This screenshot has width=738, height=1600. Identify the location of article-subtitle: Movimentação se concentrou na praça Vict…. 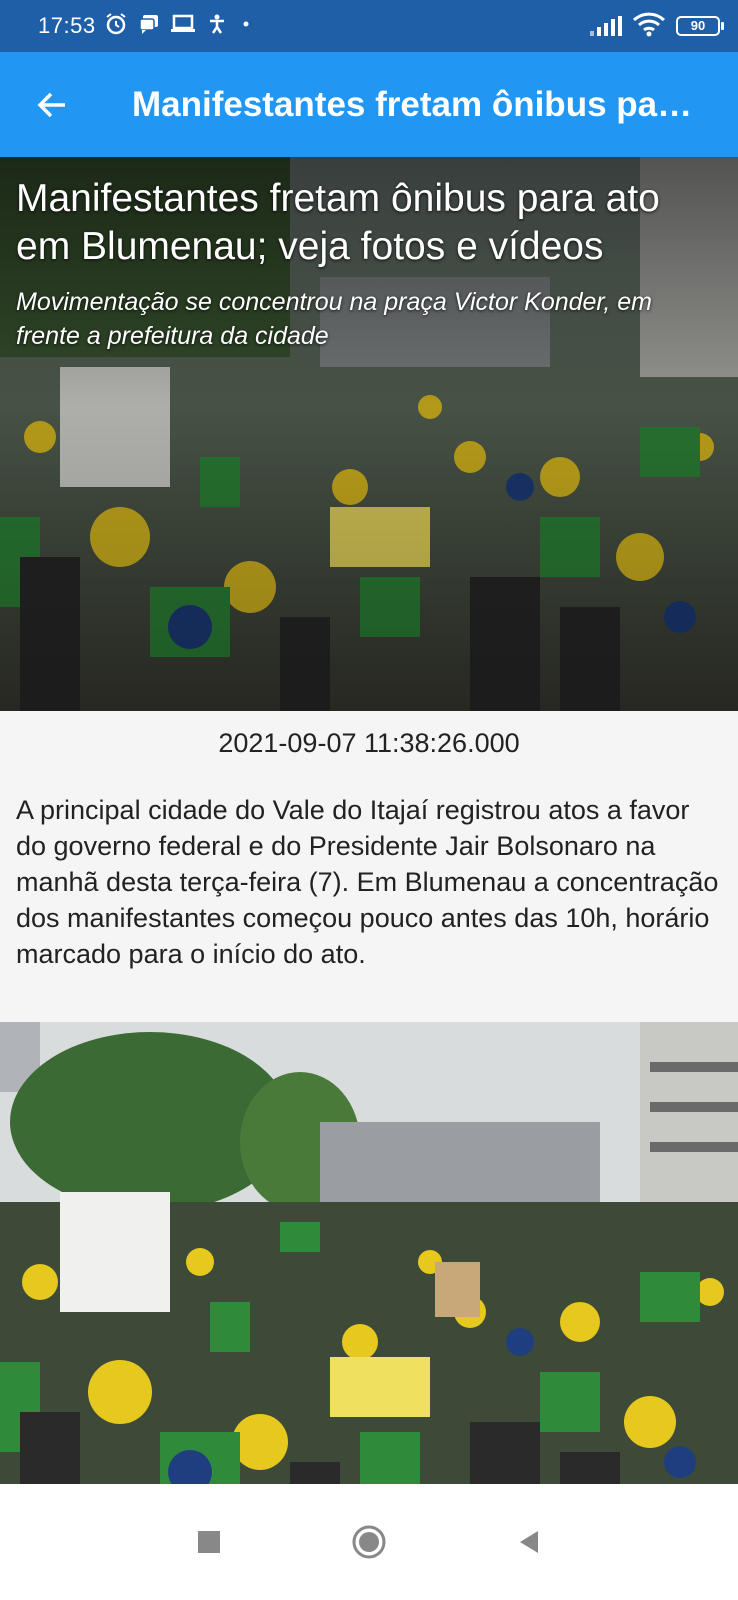
(334, 319).